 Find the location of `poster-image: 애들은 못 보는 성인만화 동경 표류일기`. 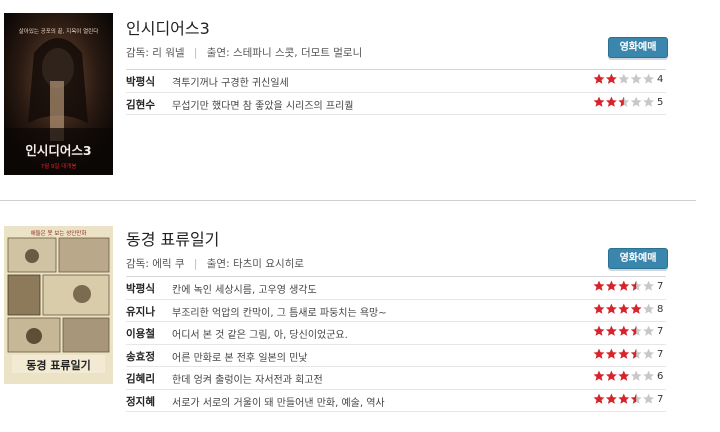

poster-image: 애들은 못 보는 성인만화 동경 표류일기 is located at coordinates (58, 305).